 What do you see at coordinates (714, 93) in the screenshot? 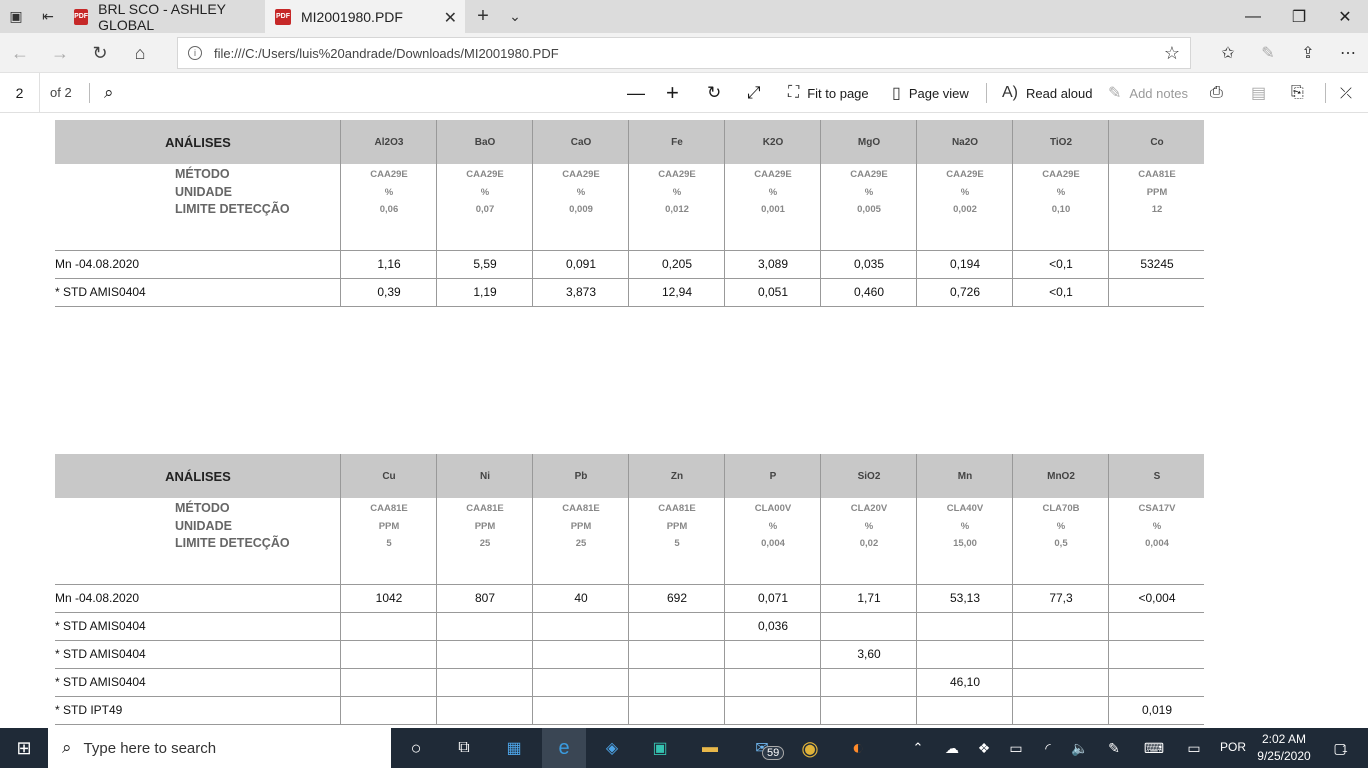
I see `rotate-icon: ↻` at bounding box center [714, 93].